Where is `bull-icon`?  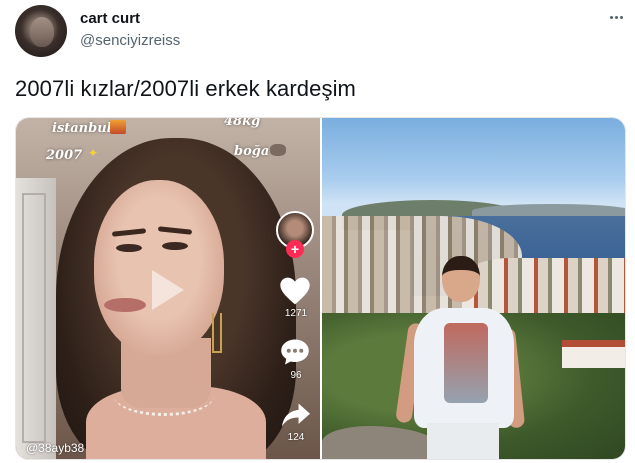 bull-icon is located at coordinates (278, 150).